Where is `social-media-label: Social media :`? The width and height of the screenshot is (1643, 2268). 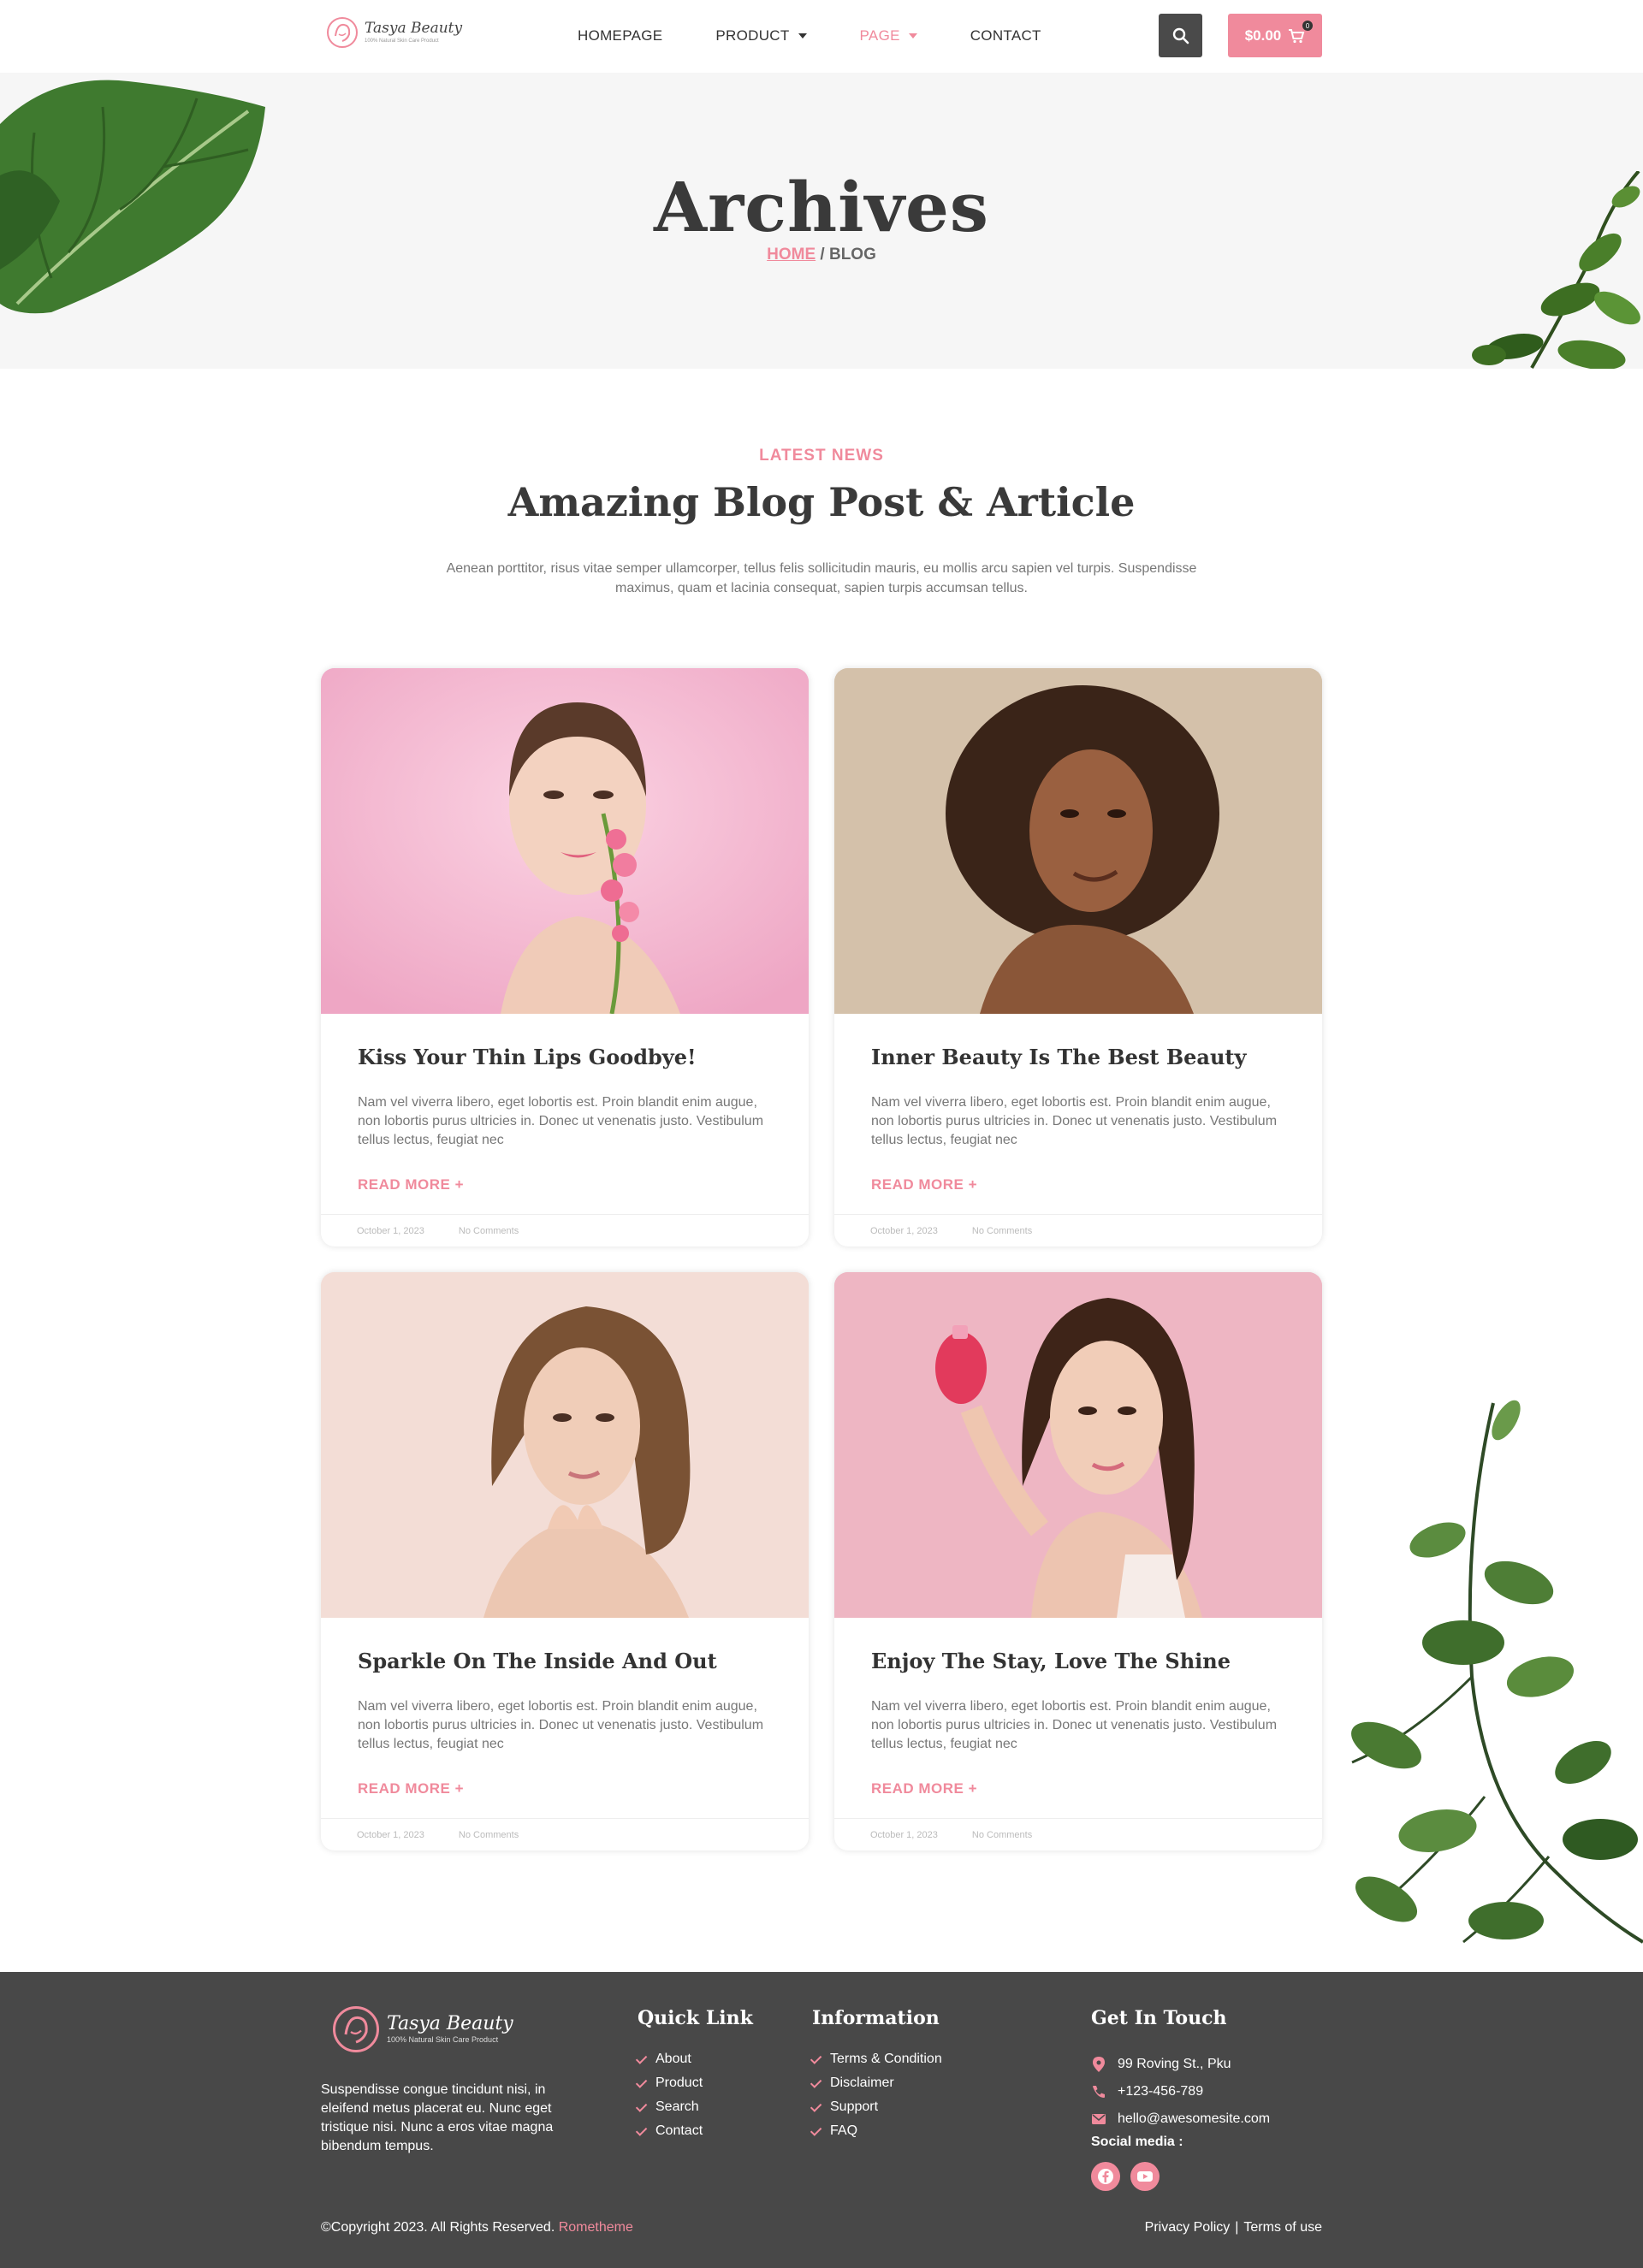 social-media-label: Social media : is located at coordinates (1137, 2142).